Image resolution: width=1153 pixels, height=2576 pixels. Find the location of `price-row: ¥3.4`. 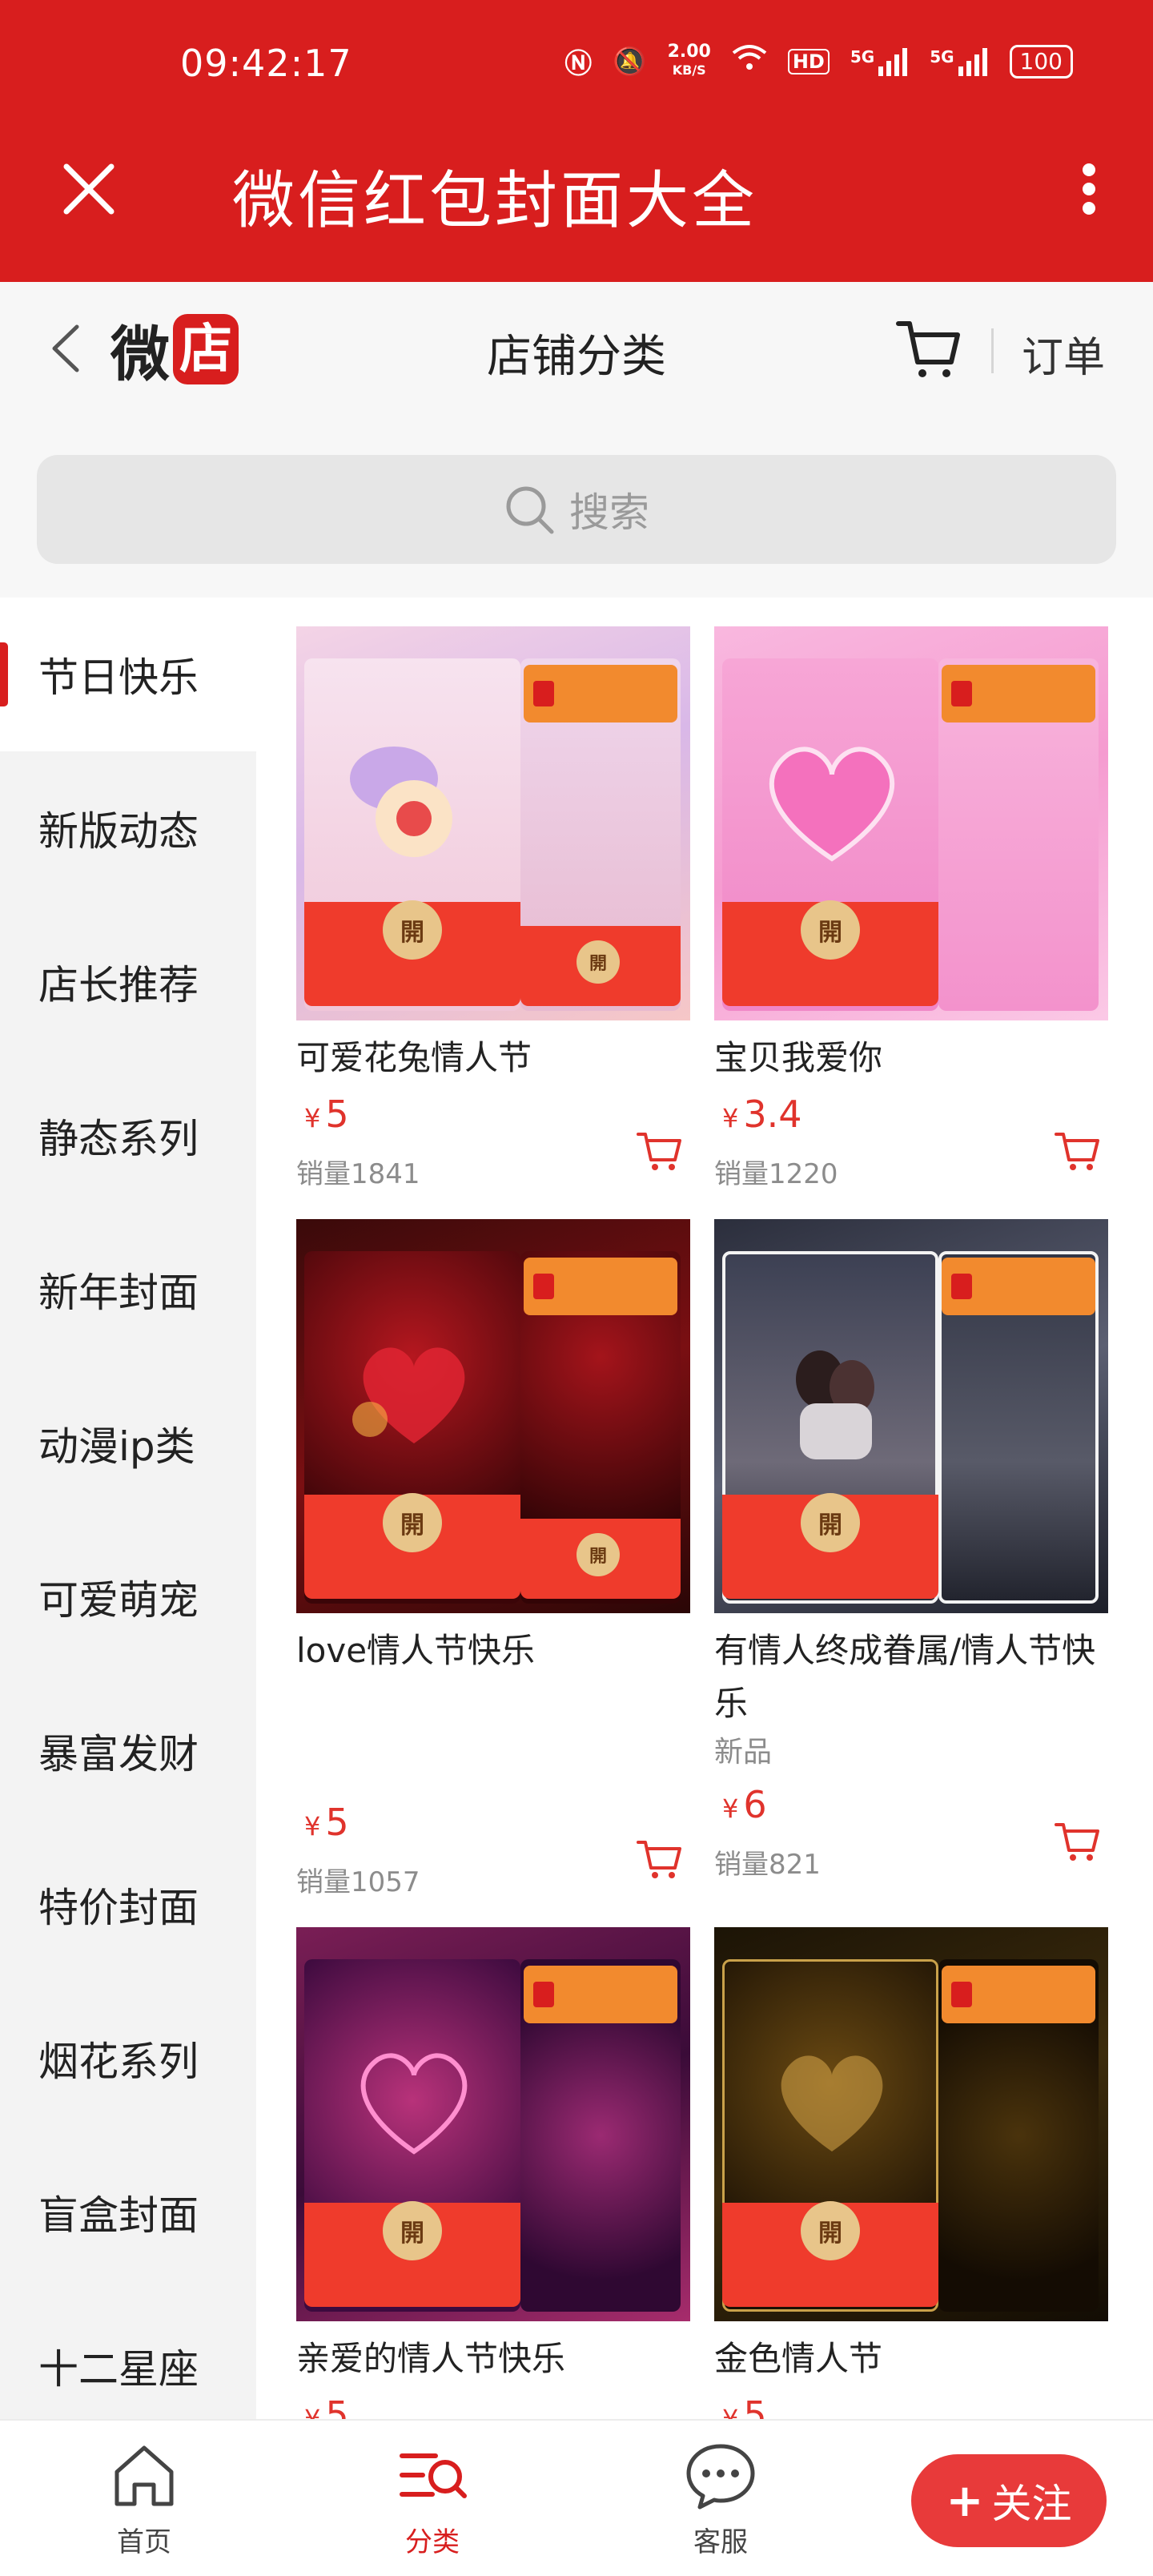

price-row: ¥3.4 is located at coordinates (911, 1116).